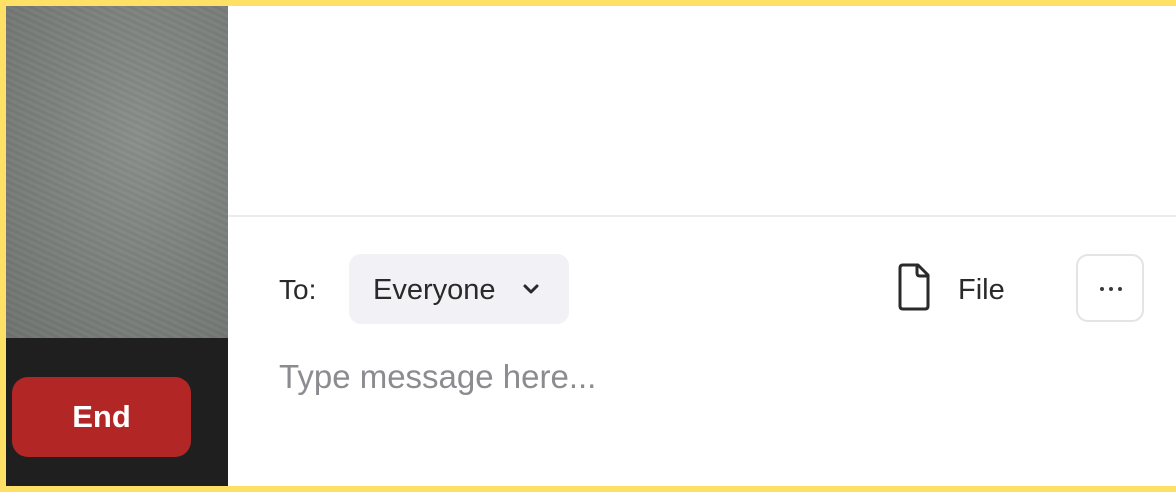 This screenshot has width=1176, height=492. I want to click on more-options-icon, so click(1111, 289).